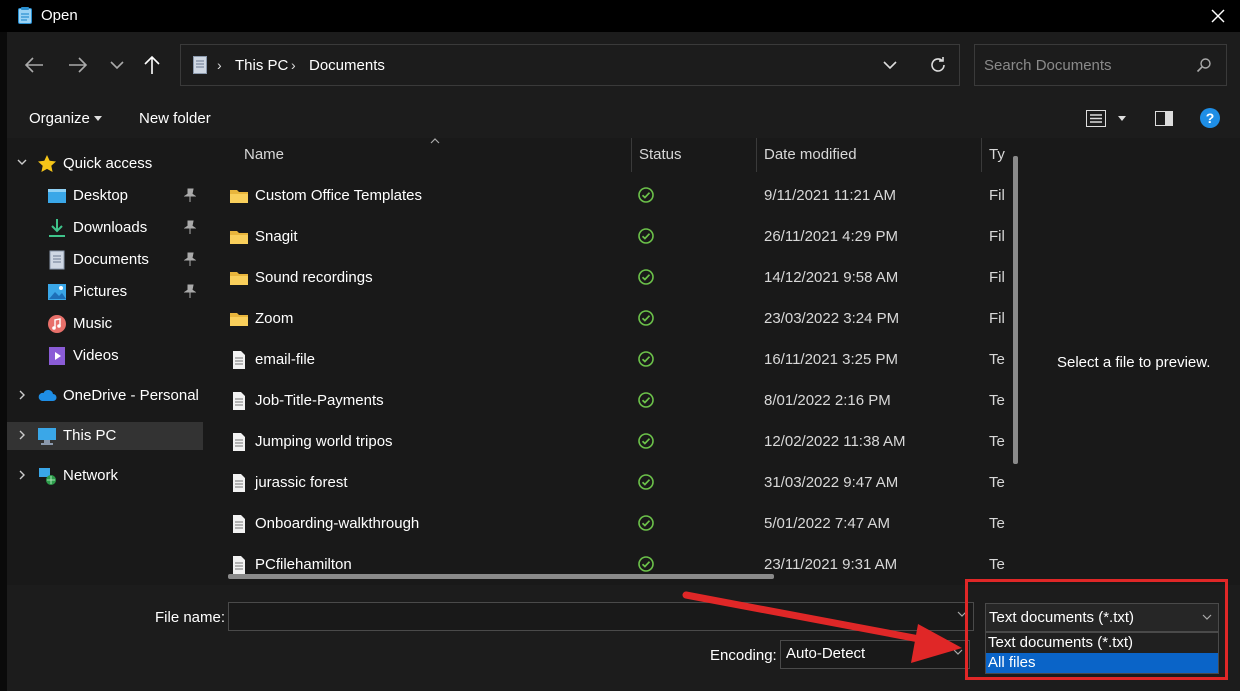  I want to click on file-row: email-file 16/11/2021 3:25 PM Te, so click(612, 360).